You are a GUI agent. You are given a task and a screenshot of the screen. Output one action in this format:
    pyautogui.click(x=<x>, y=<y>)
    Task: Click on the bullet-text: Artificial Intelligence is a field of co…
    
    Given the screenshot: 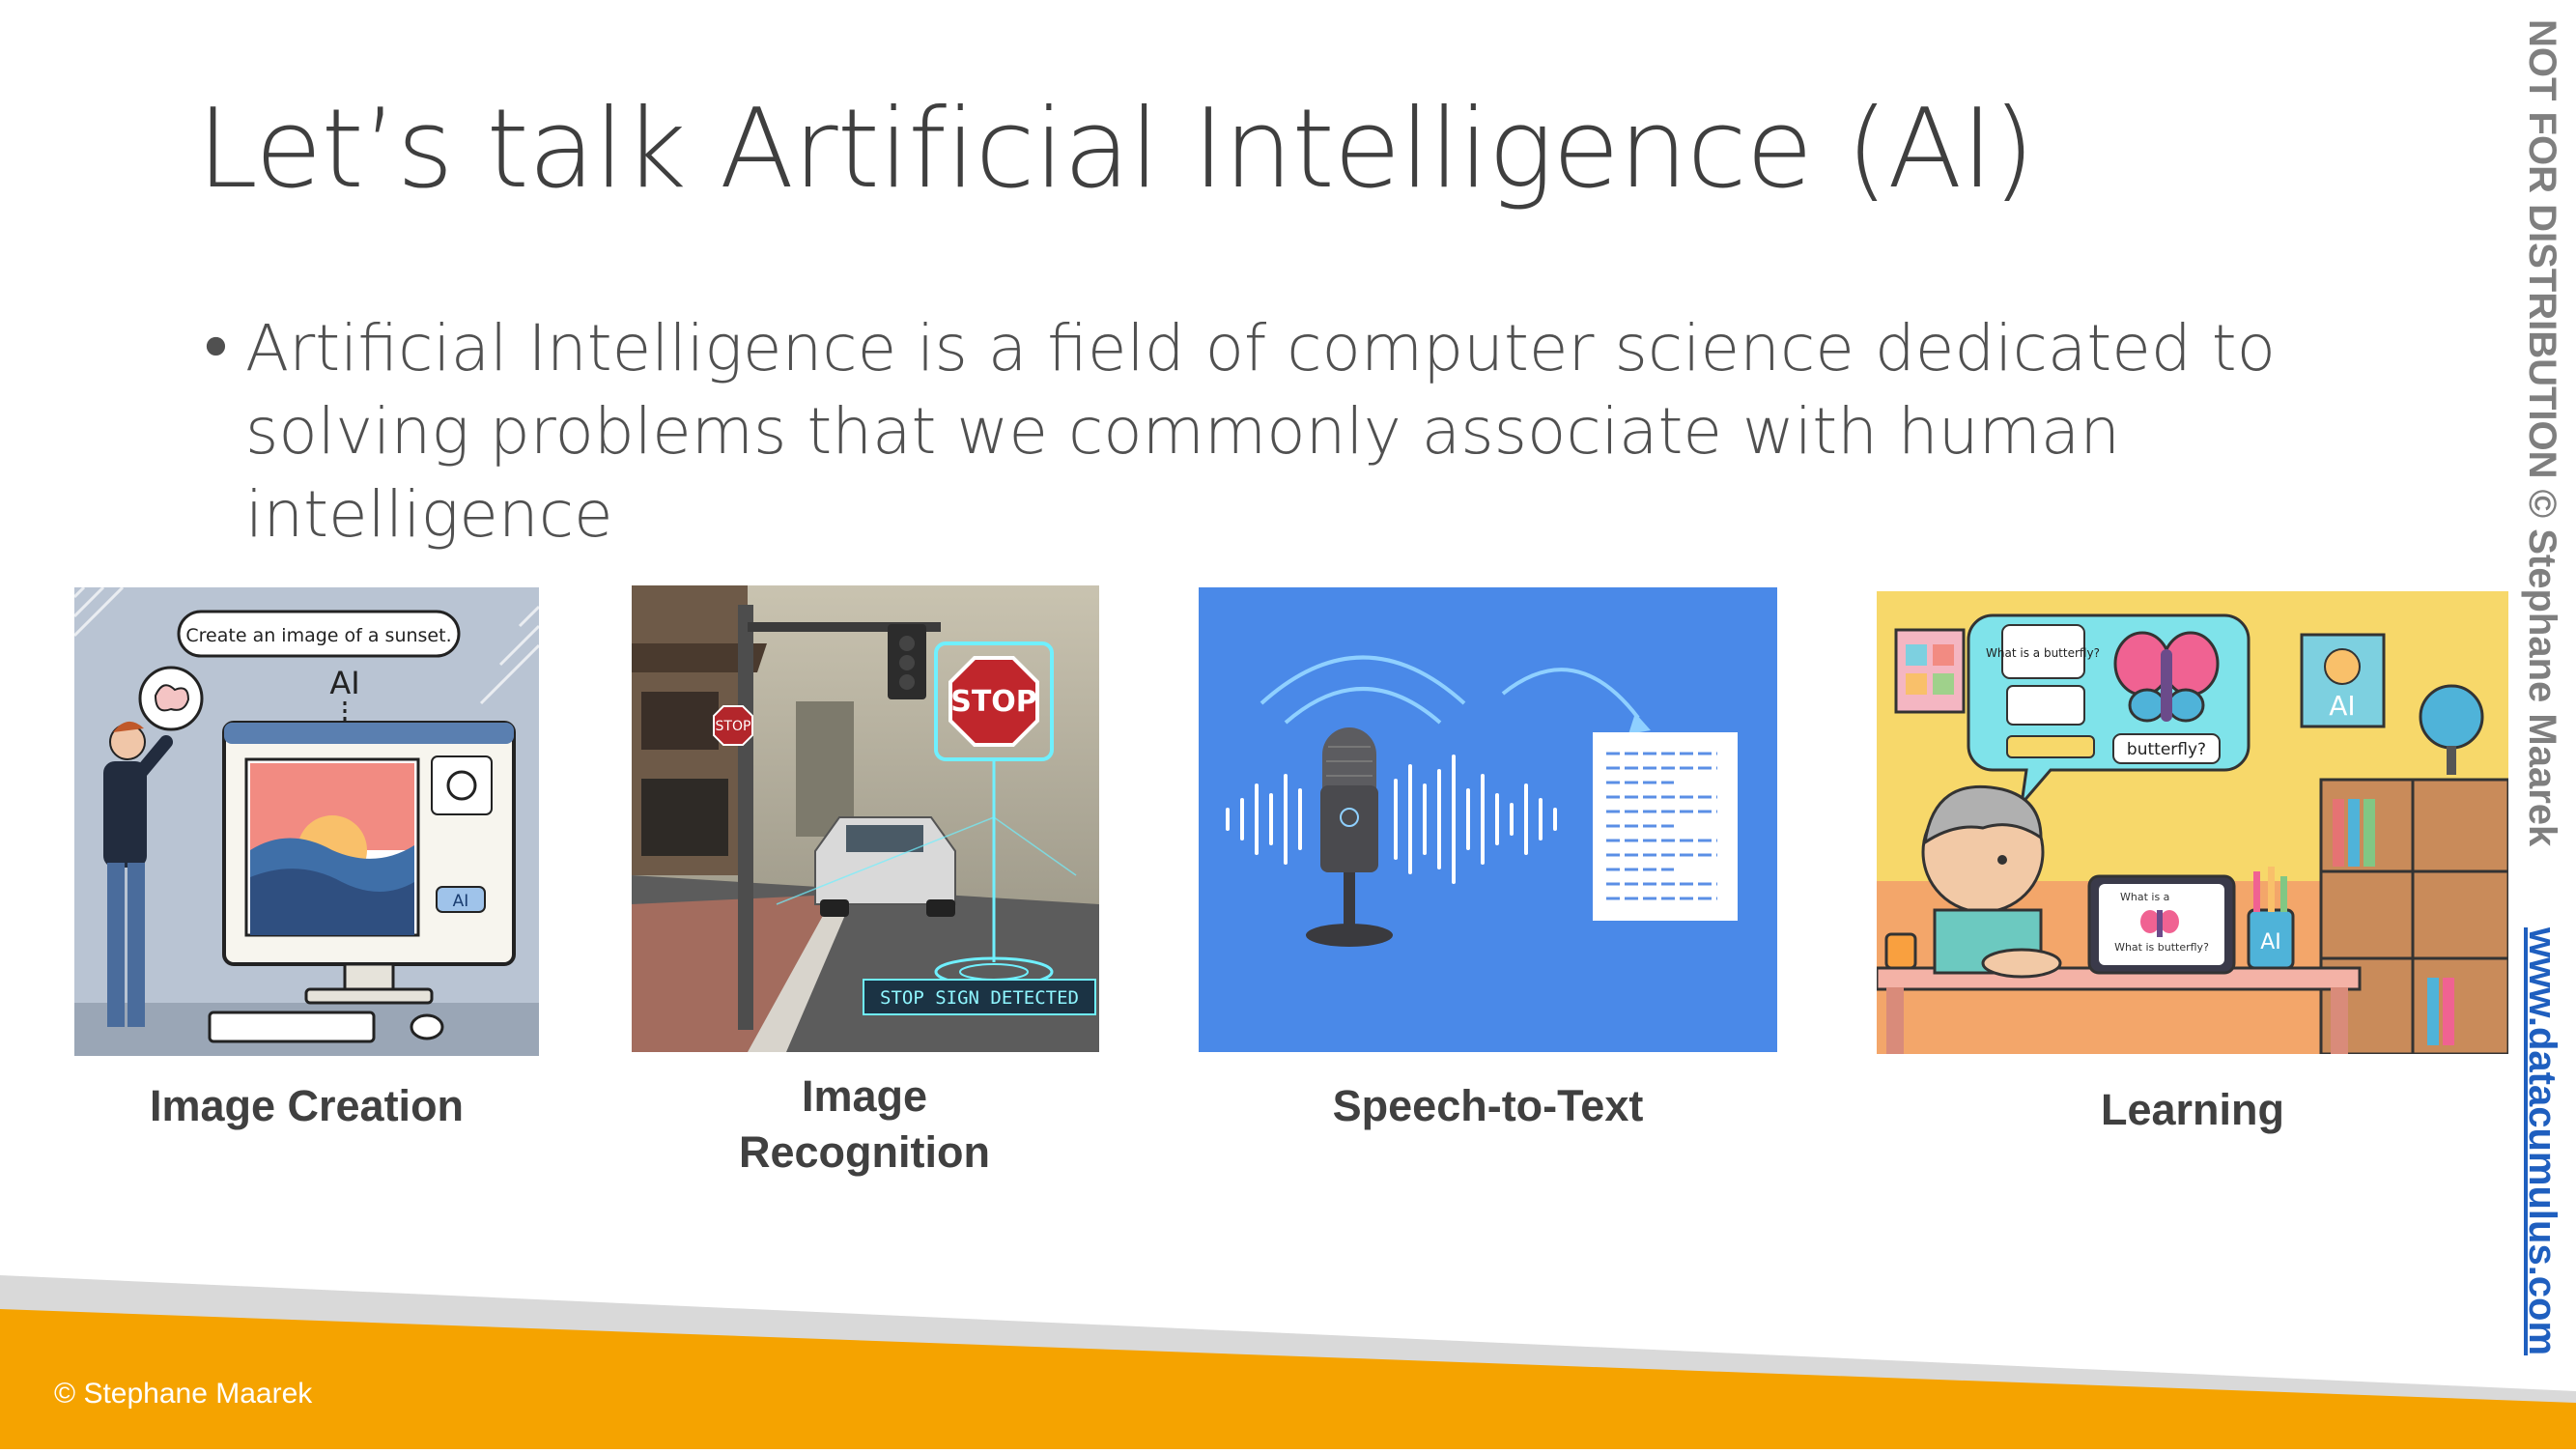 What is the action you would take?
    pyautogui.click(x=1260, y=432)
    